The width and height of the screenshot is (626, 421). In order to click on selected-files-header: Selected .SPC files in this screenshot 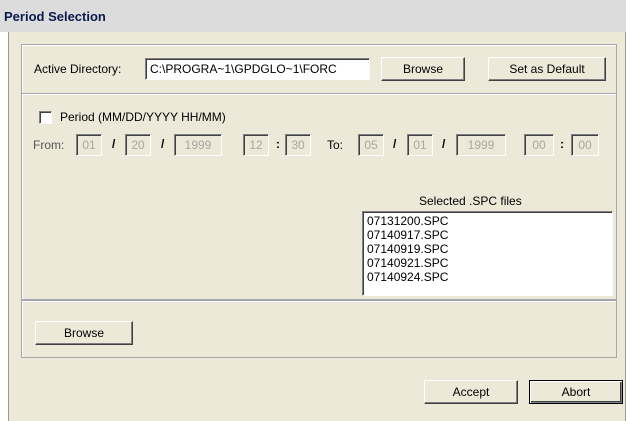, I will do `click(470, 201)`.